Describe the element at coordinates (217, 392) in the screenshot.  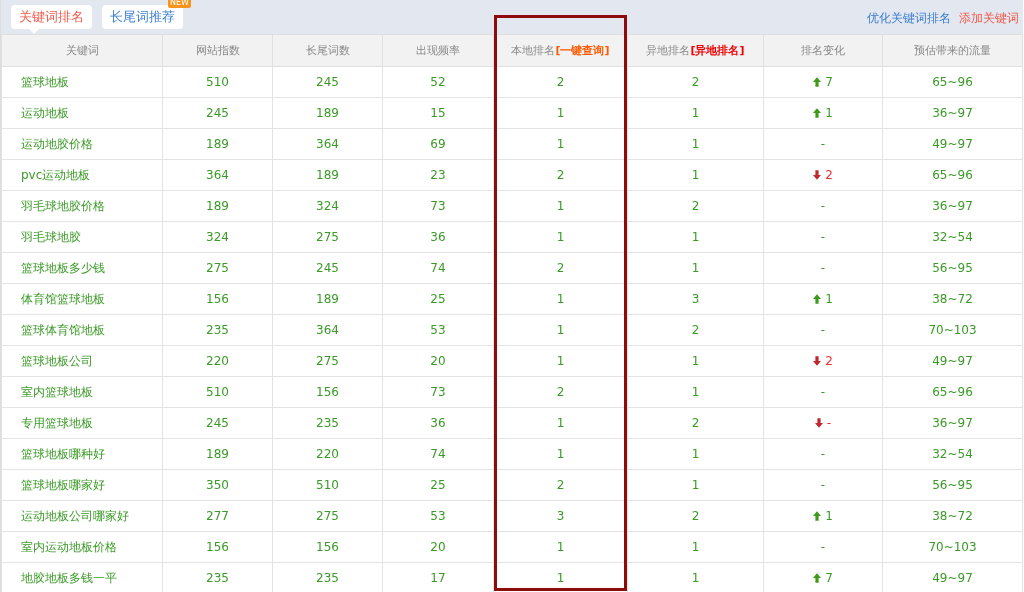
I see `table-cell: 510` at that location.